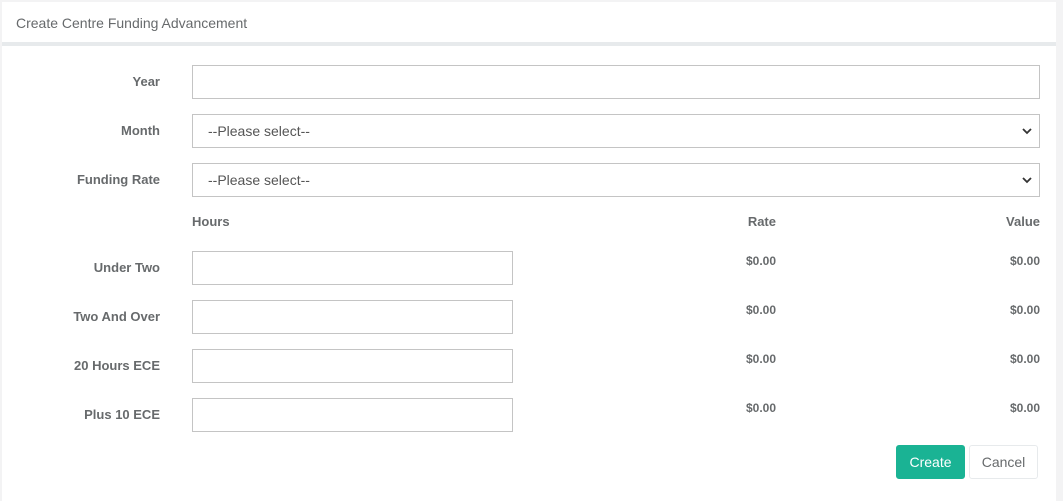 The width and height of the screenshot is (1063, 501). What do you see at coordinates (616, 180) in the screenshot?
I see `funding-rate-select: --Please select--` at bounding box center [616, 180].